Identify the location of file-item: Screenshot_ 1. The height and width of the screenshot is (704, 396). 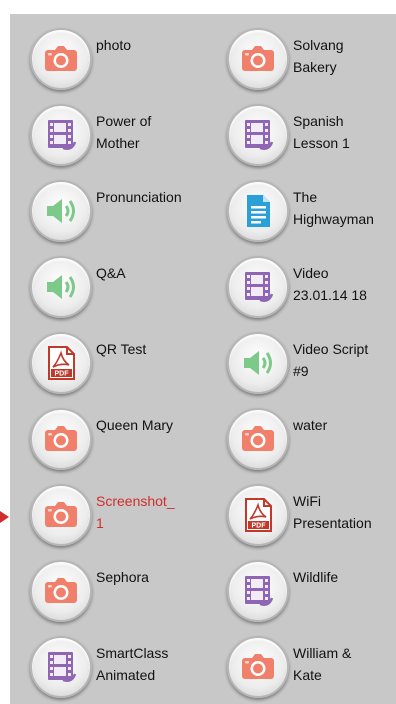
(108, 508).